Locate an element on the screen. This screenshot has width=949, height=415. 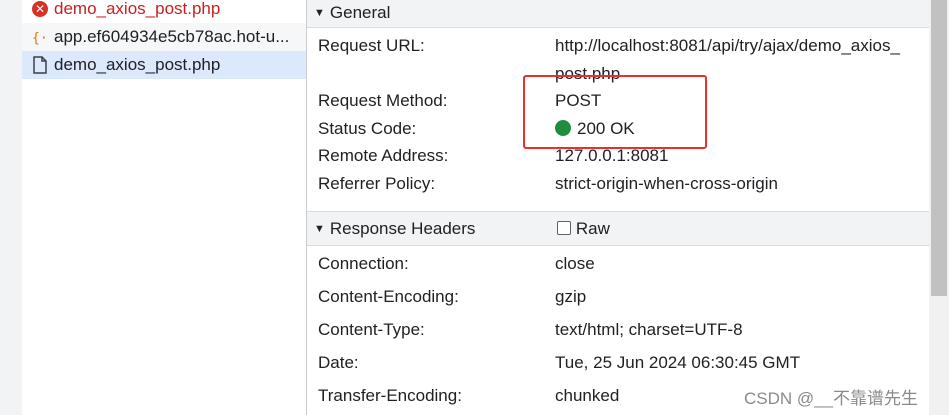
header-row: Connection: close is located at coordinates (623, 264).